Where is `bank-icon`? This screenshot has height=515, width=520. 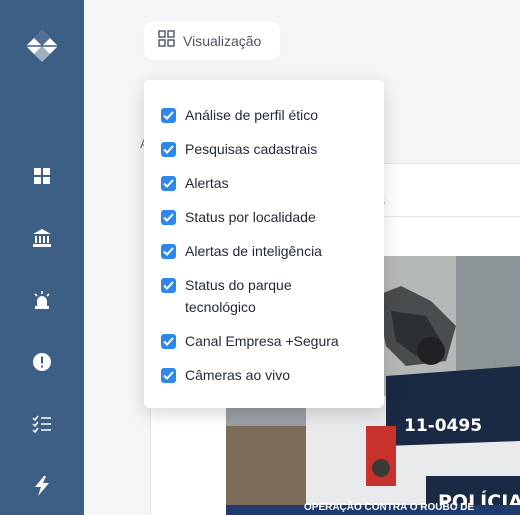 bank-icon is located at coordinates (42, 238).